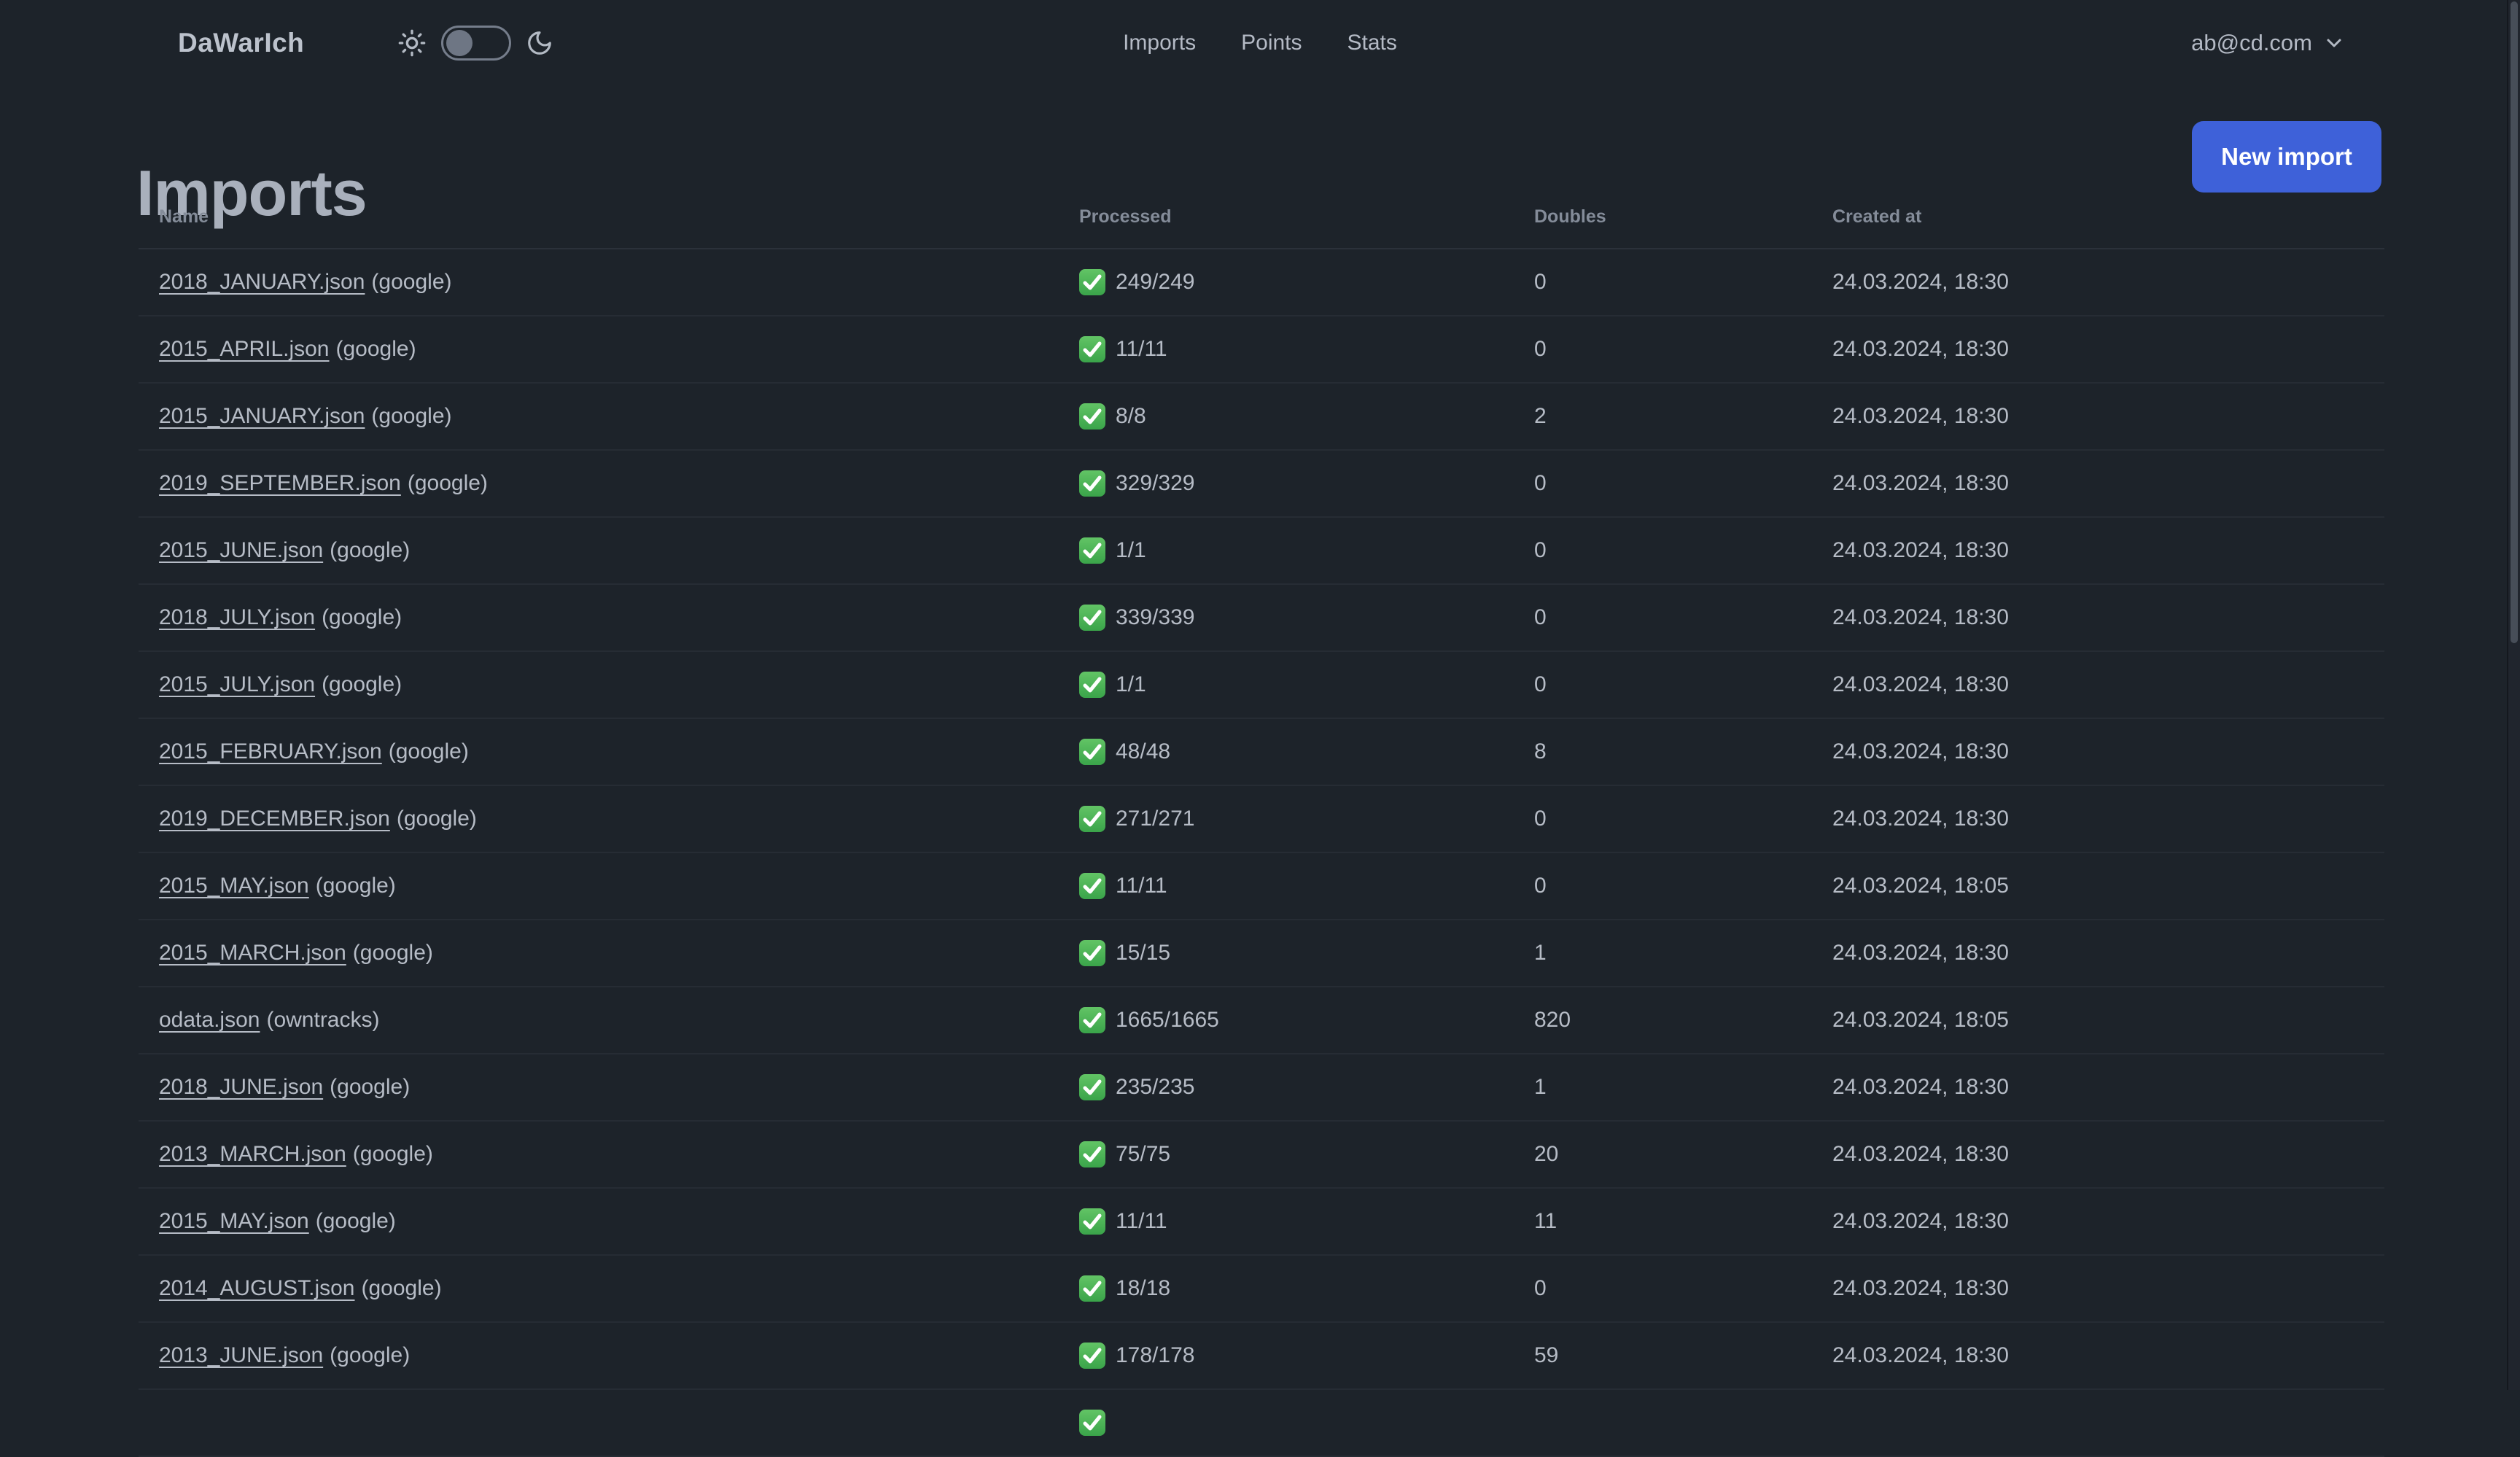 This screenshot has height=1457, width=2520. What do you see at coordinates (476, 44) in the screenshot?
I see `theme-toggle-switch` at bounding box center [476, 44].